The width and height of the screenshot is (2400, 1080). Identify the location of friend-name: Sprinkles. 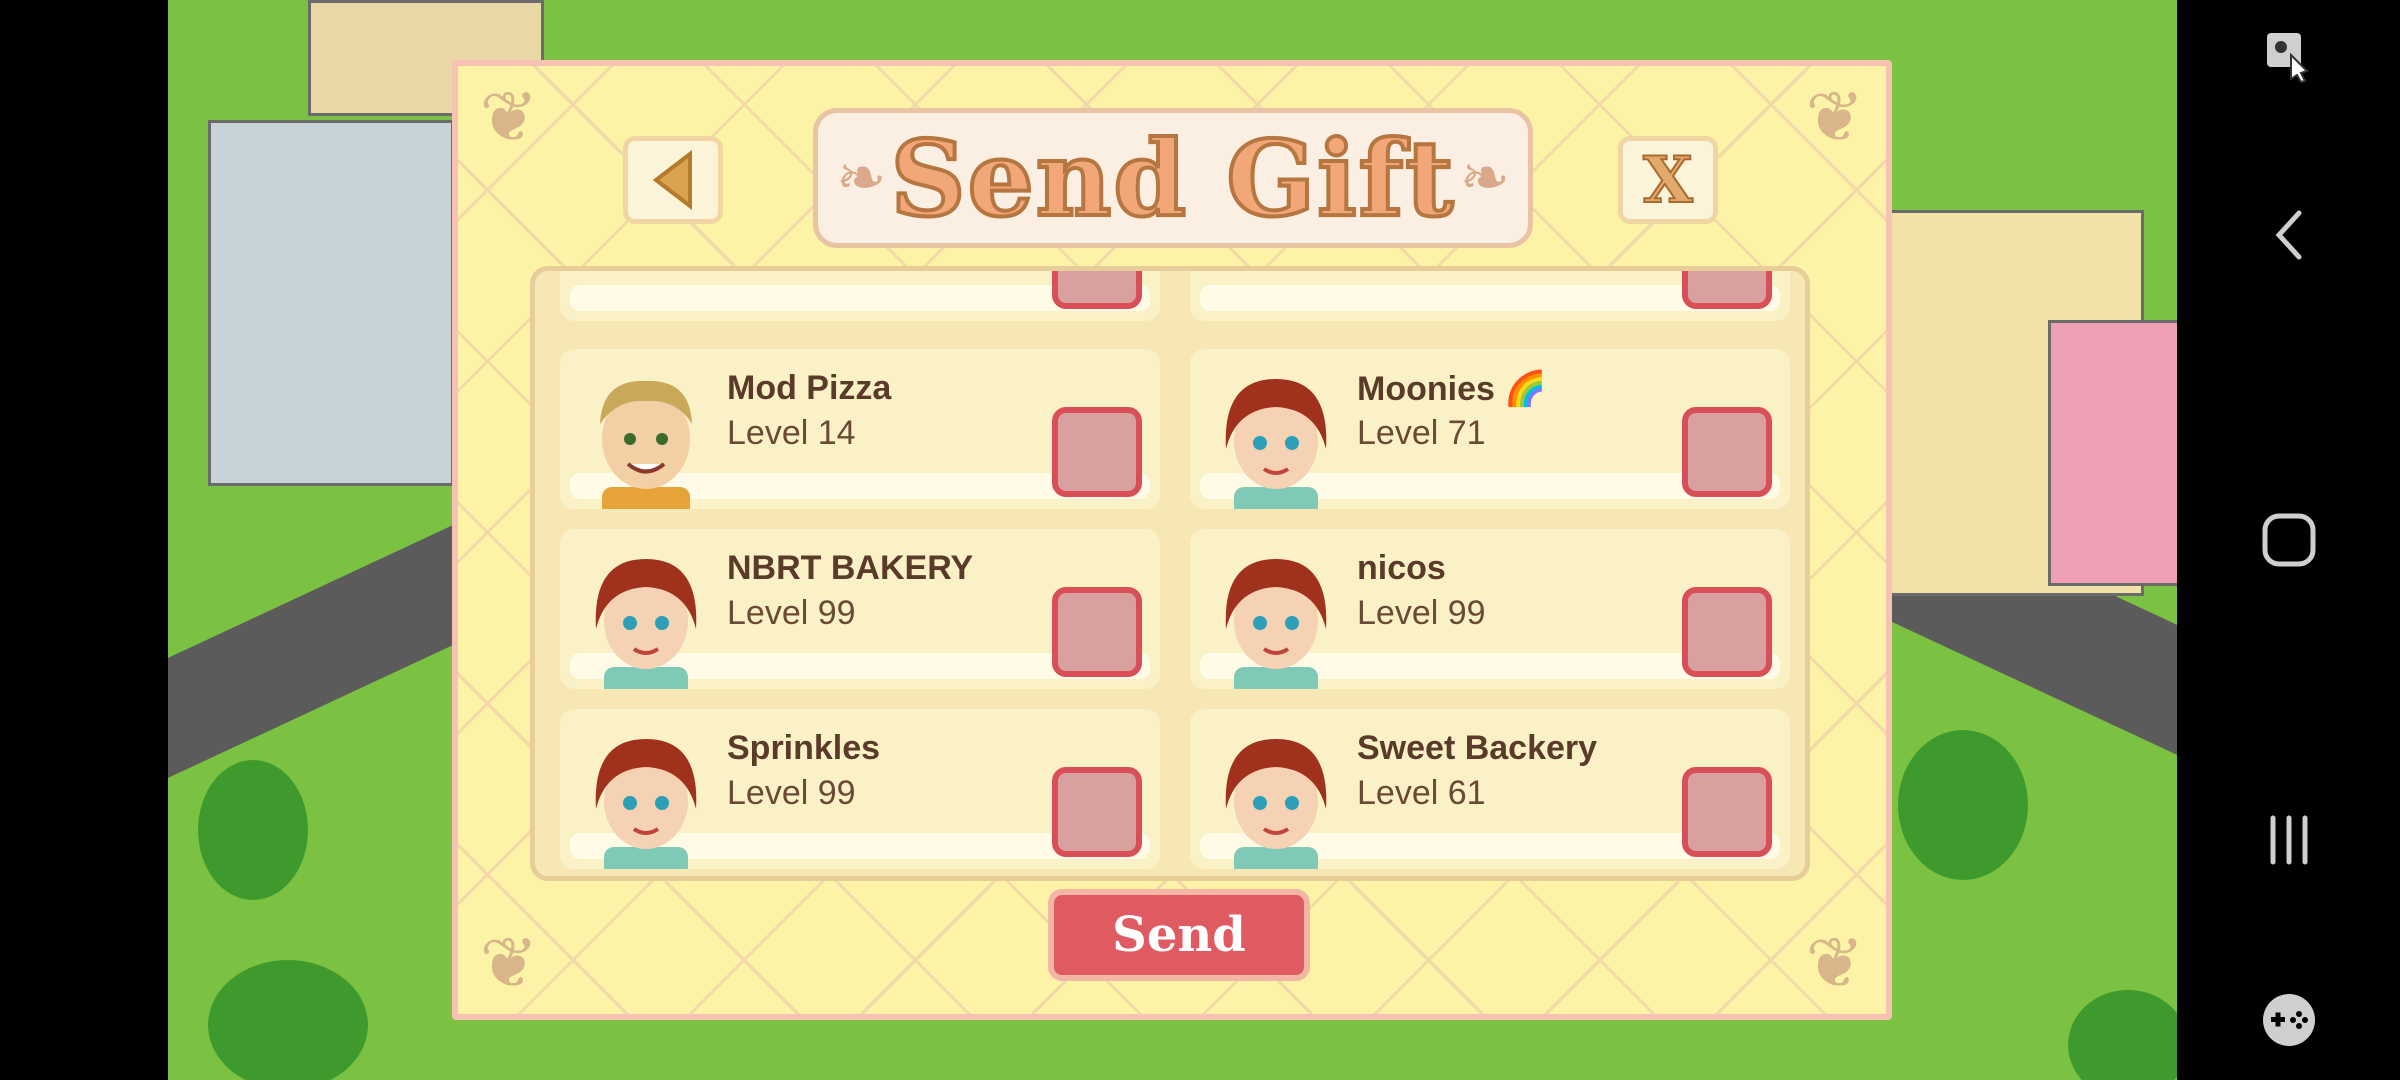
(804, 748).